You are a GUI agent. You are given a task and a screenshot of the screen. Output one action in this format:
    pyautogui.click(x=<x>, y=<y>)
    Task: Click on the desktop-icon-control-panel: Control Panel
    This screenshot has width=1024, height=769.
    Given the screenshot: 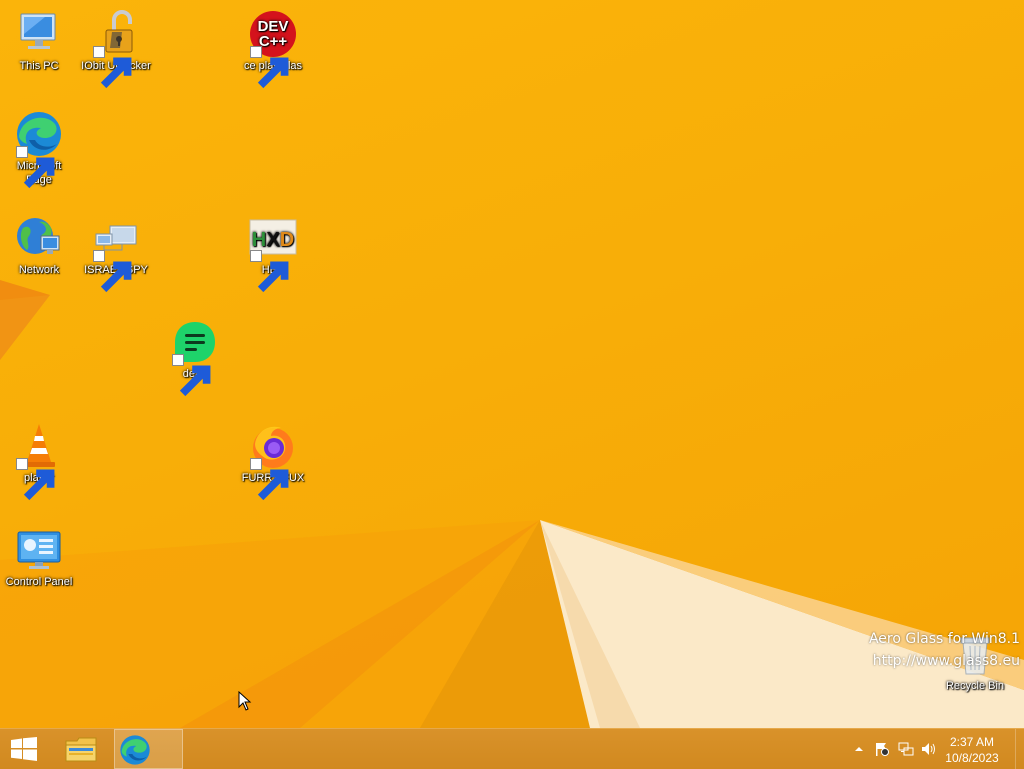 What is the action you would take?
    pyautogui.click(x=39, y=557)
    